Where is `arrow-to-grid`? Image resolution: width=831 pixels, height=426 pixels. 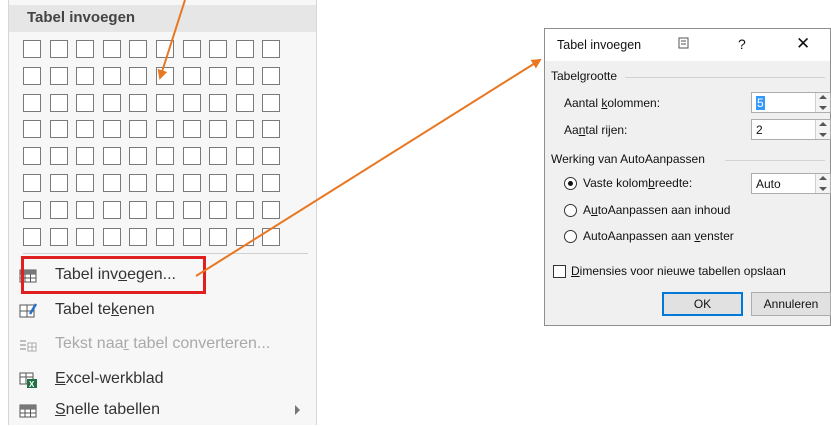
arrow-to-grid is located at coordinates (171, 40).